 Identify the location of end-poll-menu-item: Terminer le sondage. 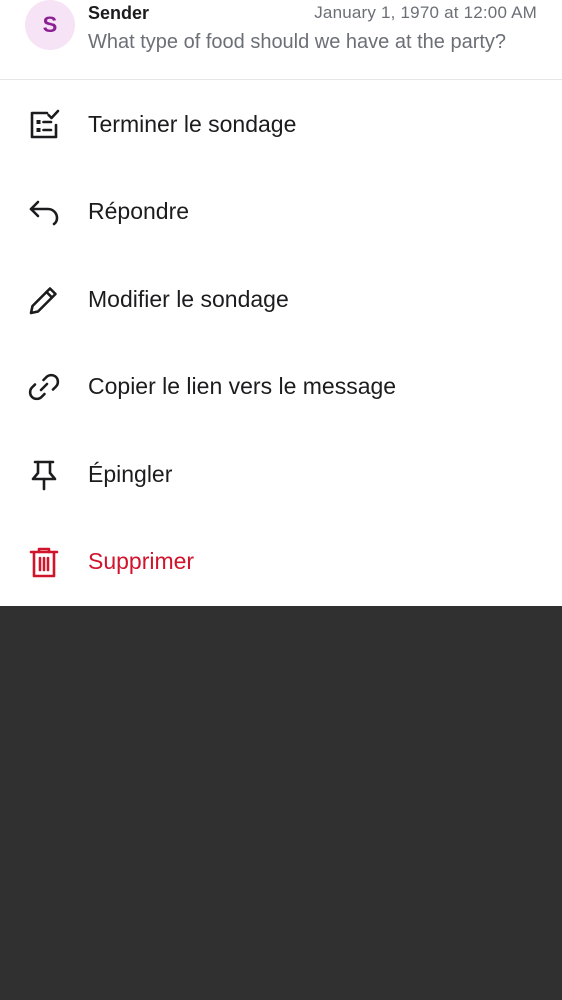
(281, 124).